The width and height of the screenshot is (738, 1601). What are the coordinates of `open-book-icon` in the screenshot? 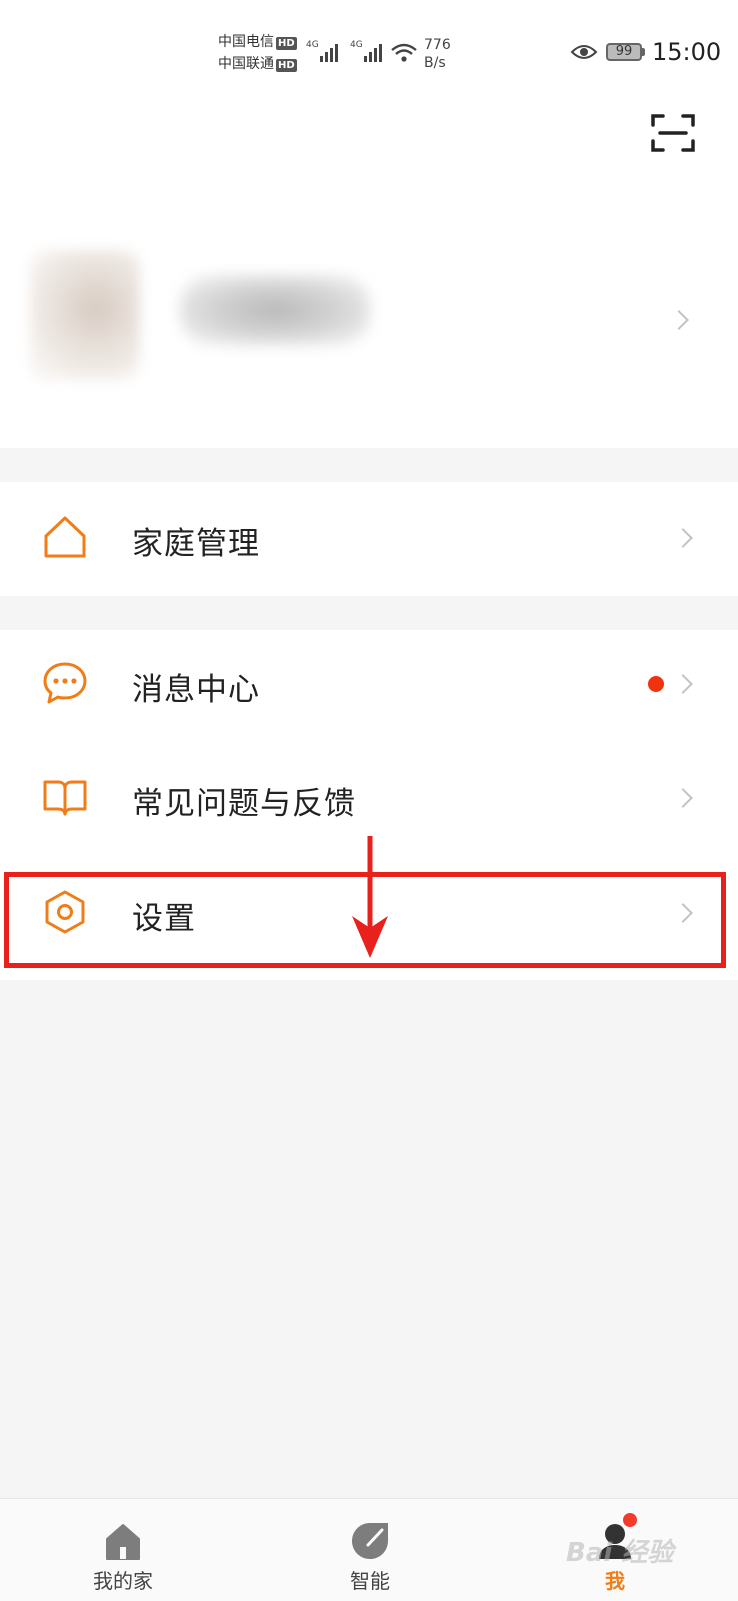 It's located at (65, 798).